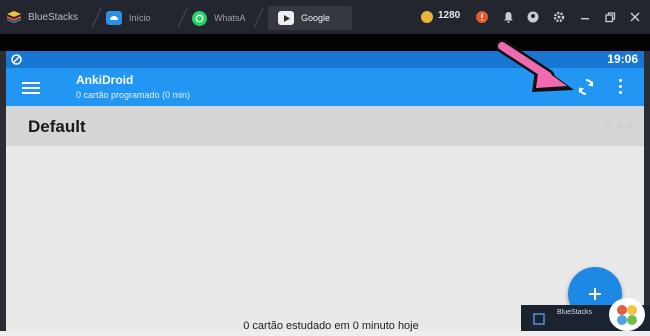  What do you see at coordinates (14, 17) in the screenshot?
I see `bluestacks-logo-icon` at bounding box center [14, 17].